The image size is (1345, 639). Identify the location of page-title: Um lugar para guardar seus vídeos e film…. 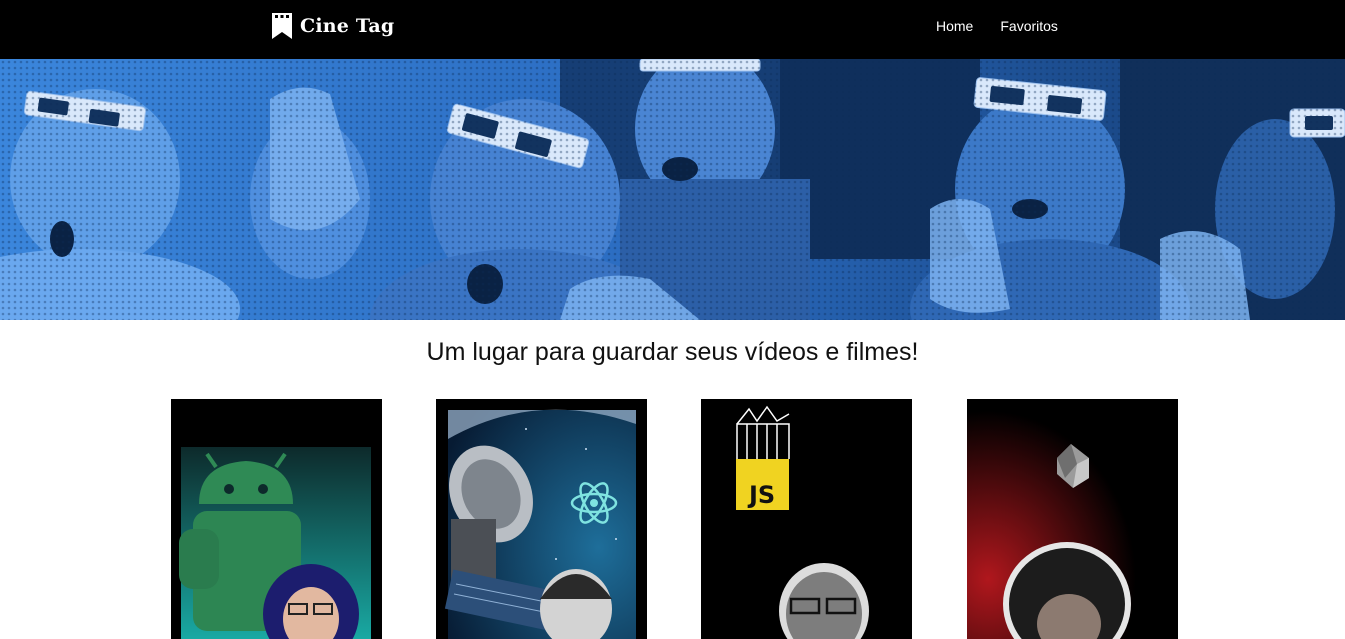
(672, 352).